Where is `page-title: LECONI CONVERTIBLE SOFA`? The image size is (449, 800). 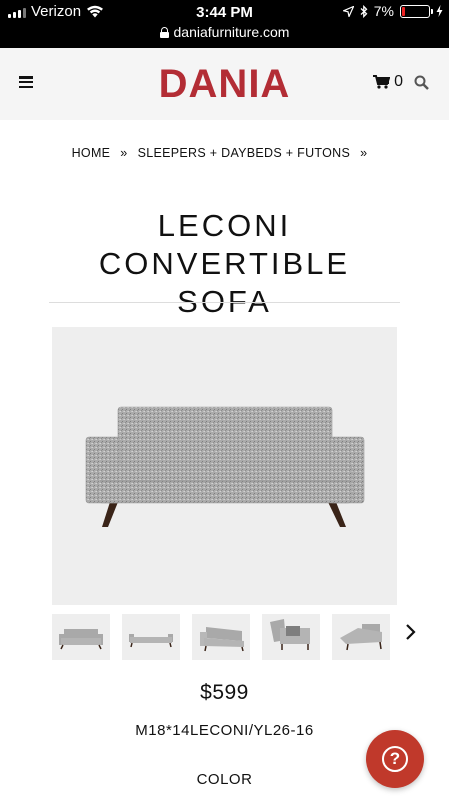
page-title: LECONI CONVERTIBLE SOFA is located at coordinates (224, 264).